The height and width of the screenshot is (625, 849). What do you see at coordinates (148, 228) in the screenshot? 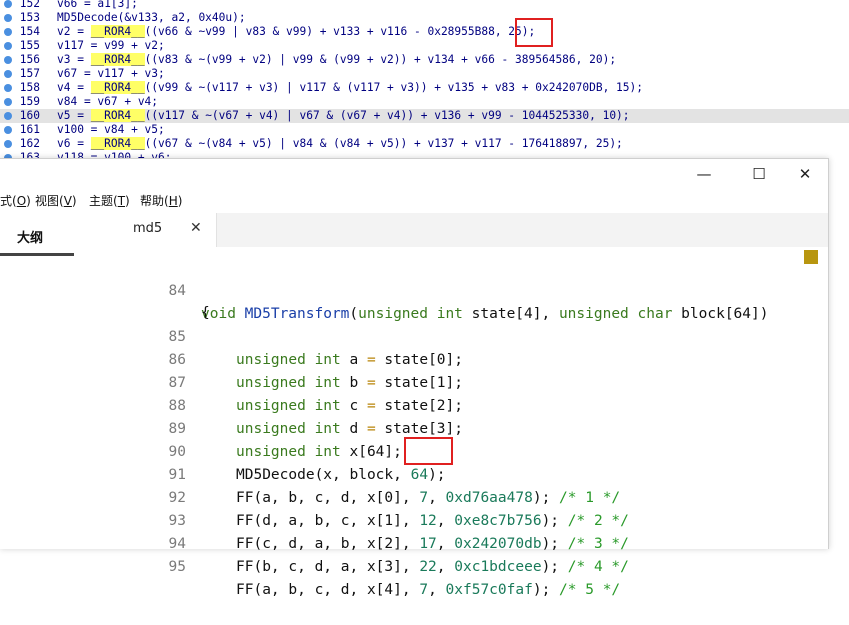
I see `tab-label: md5` at bounding box center [148, 228].